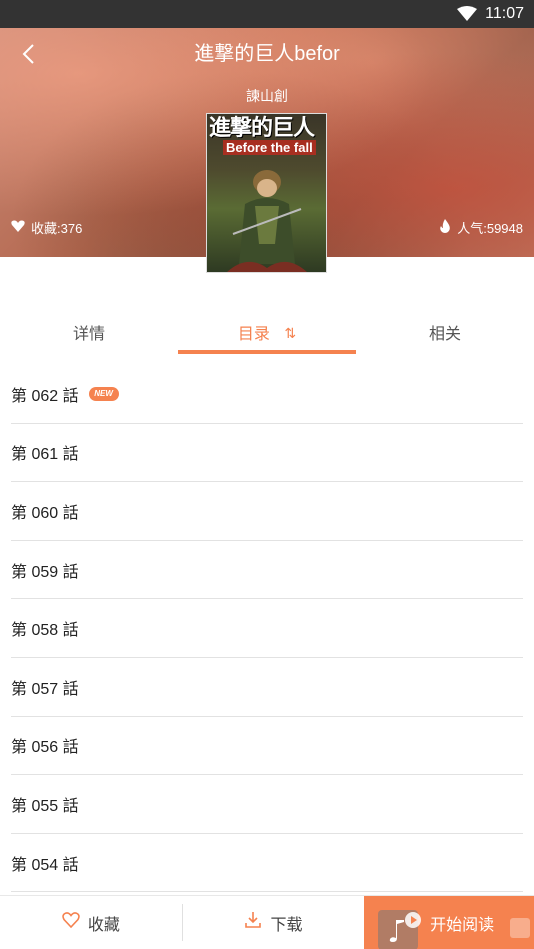 This screenshot has width=534, height=949. I want to click on heart-outline-icon, so click(71, 922).